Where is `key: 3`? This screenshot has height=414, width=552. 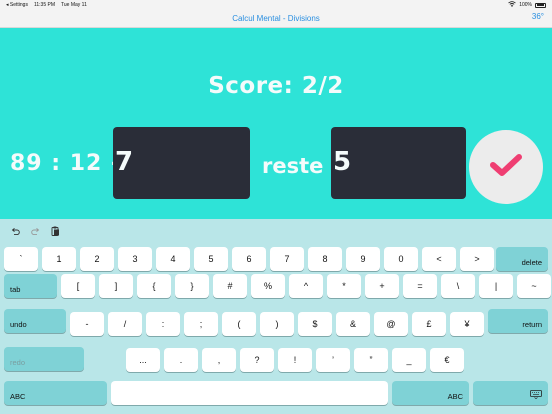 key: 3 is located at coordinates (135, 259).